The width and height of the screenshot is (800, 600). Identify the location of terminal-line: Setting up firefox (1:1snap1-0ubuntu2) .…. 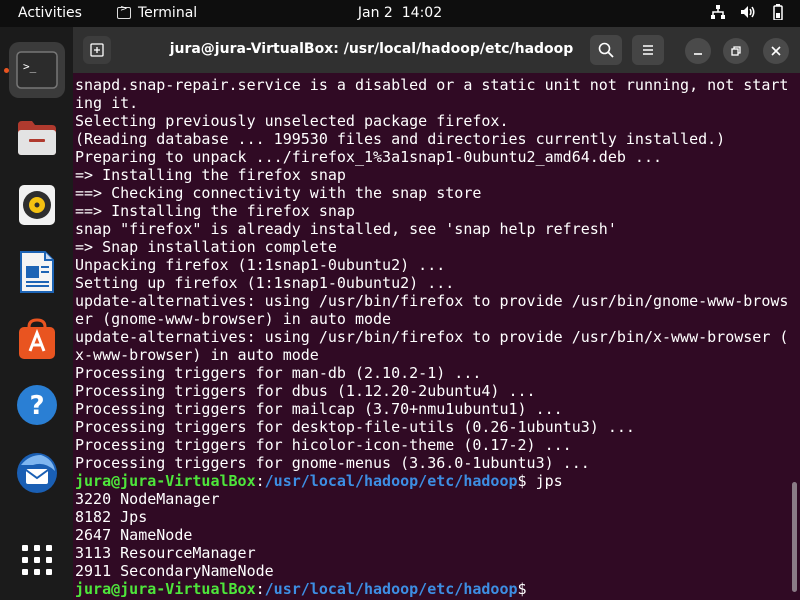
(265, 283).